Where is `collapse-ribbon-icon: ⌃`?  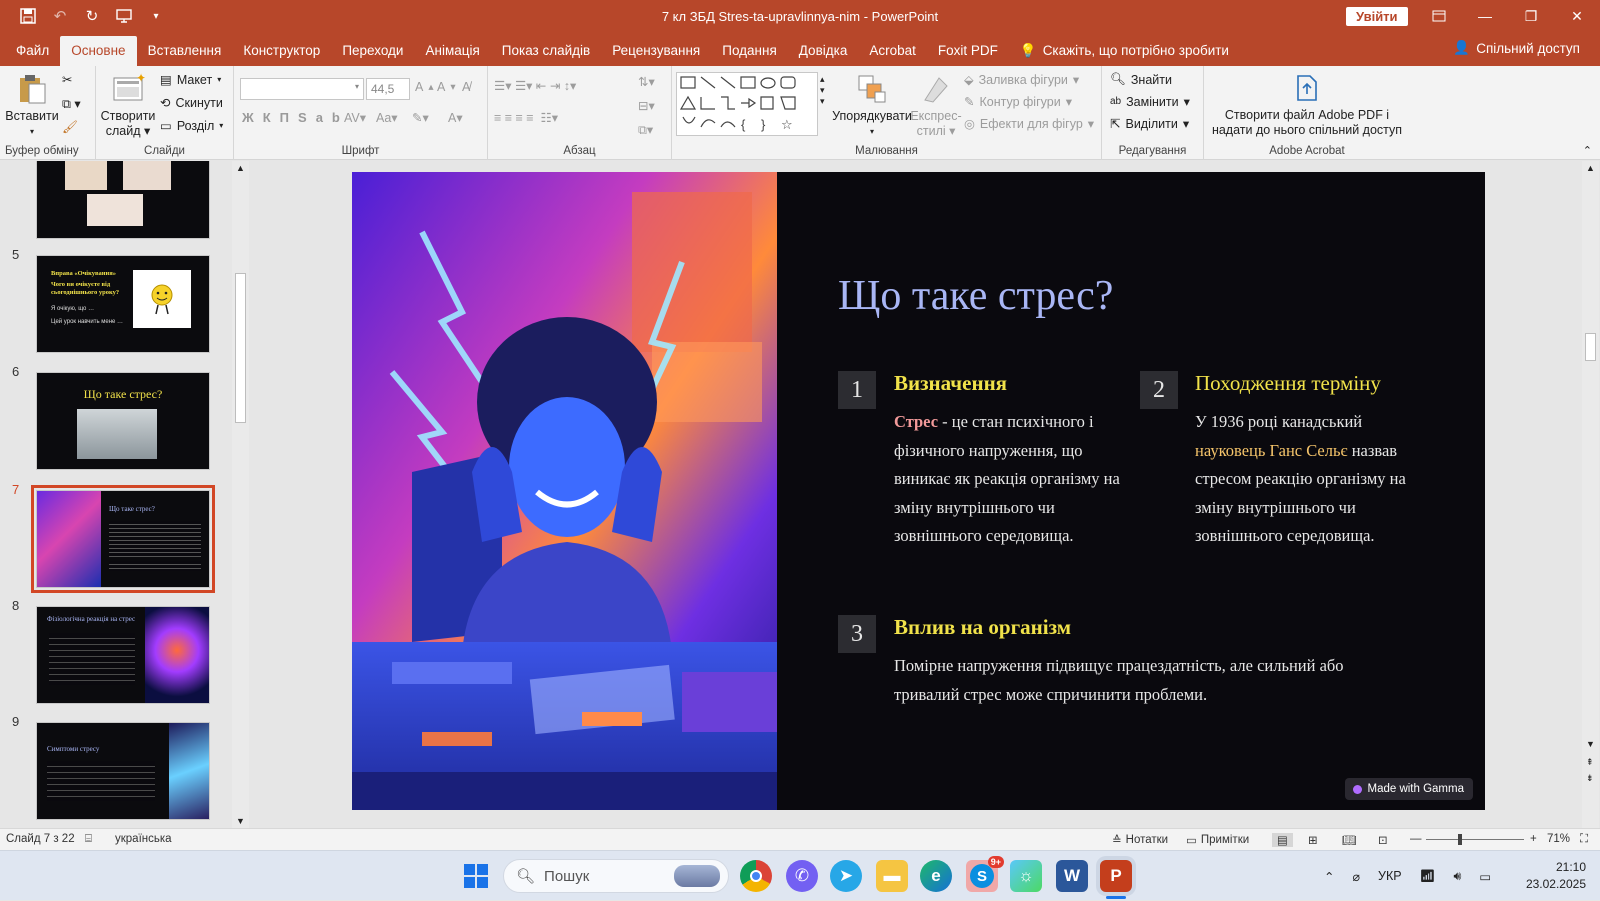
collapse-ribbon-icon: ⌃ is located at coordinates (1587, 150).